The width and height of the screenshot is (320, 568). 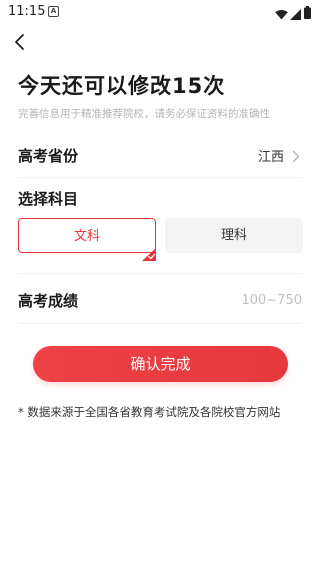 I want to click on page-title: 今天还可以修改15次, so click(x=122, y=86).